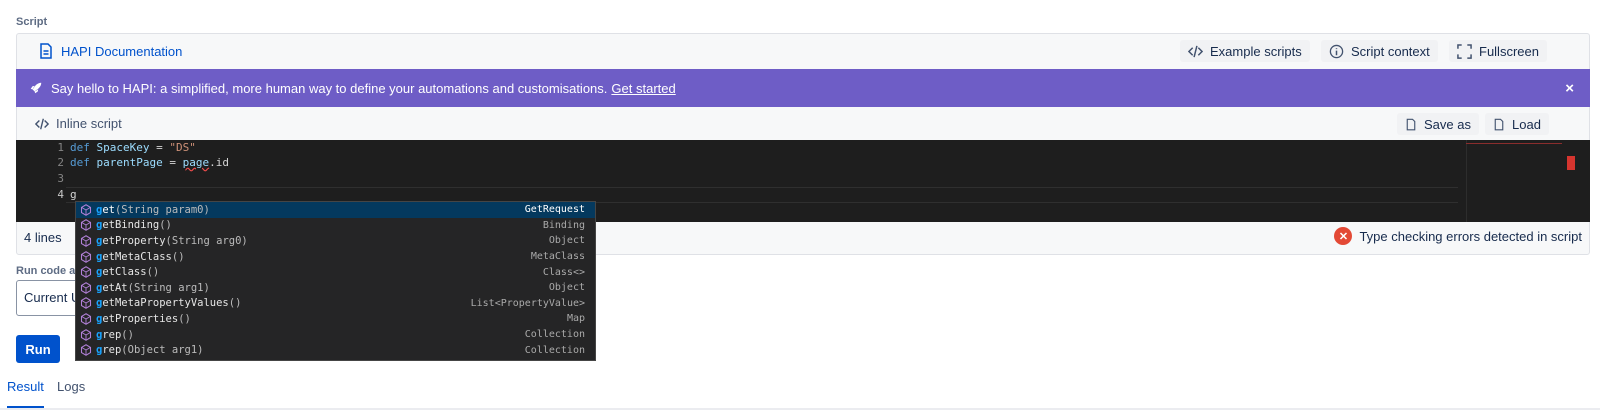  Describe the element at coordinates (60, 162) in the screenshot. I see `line-number: 2` at that location.